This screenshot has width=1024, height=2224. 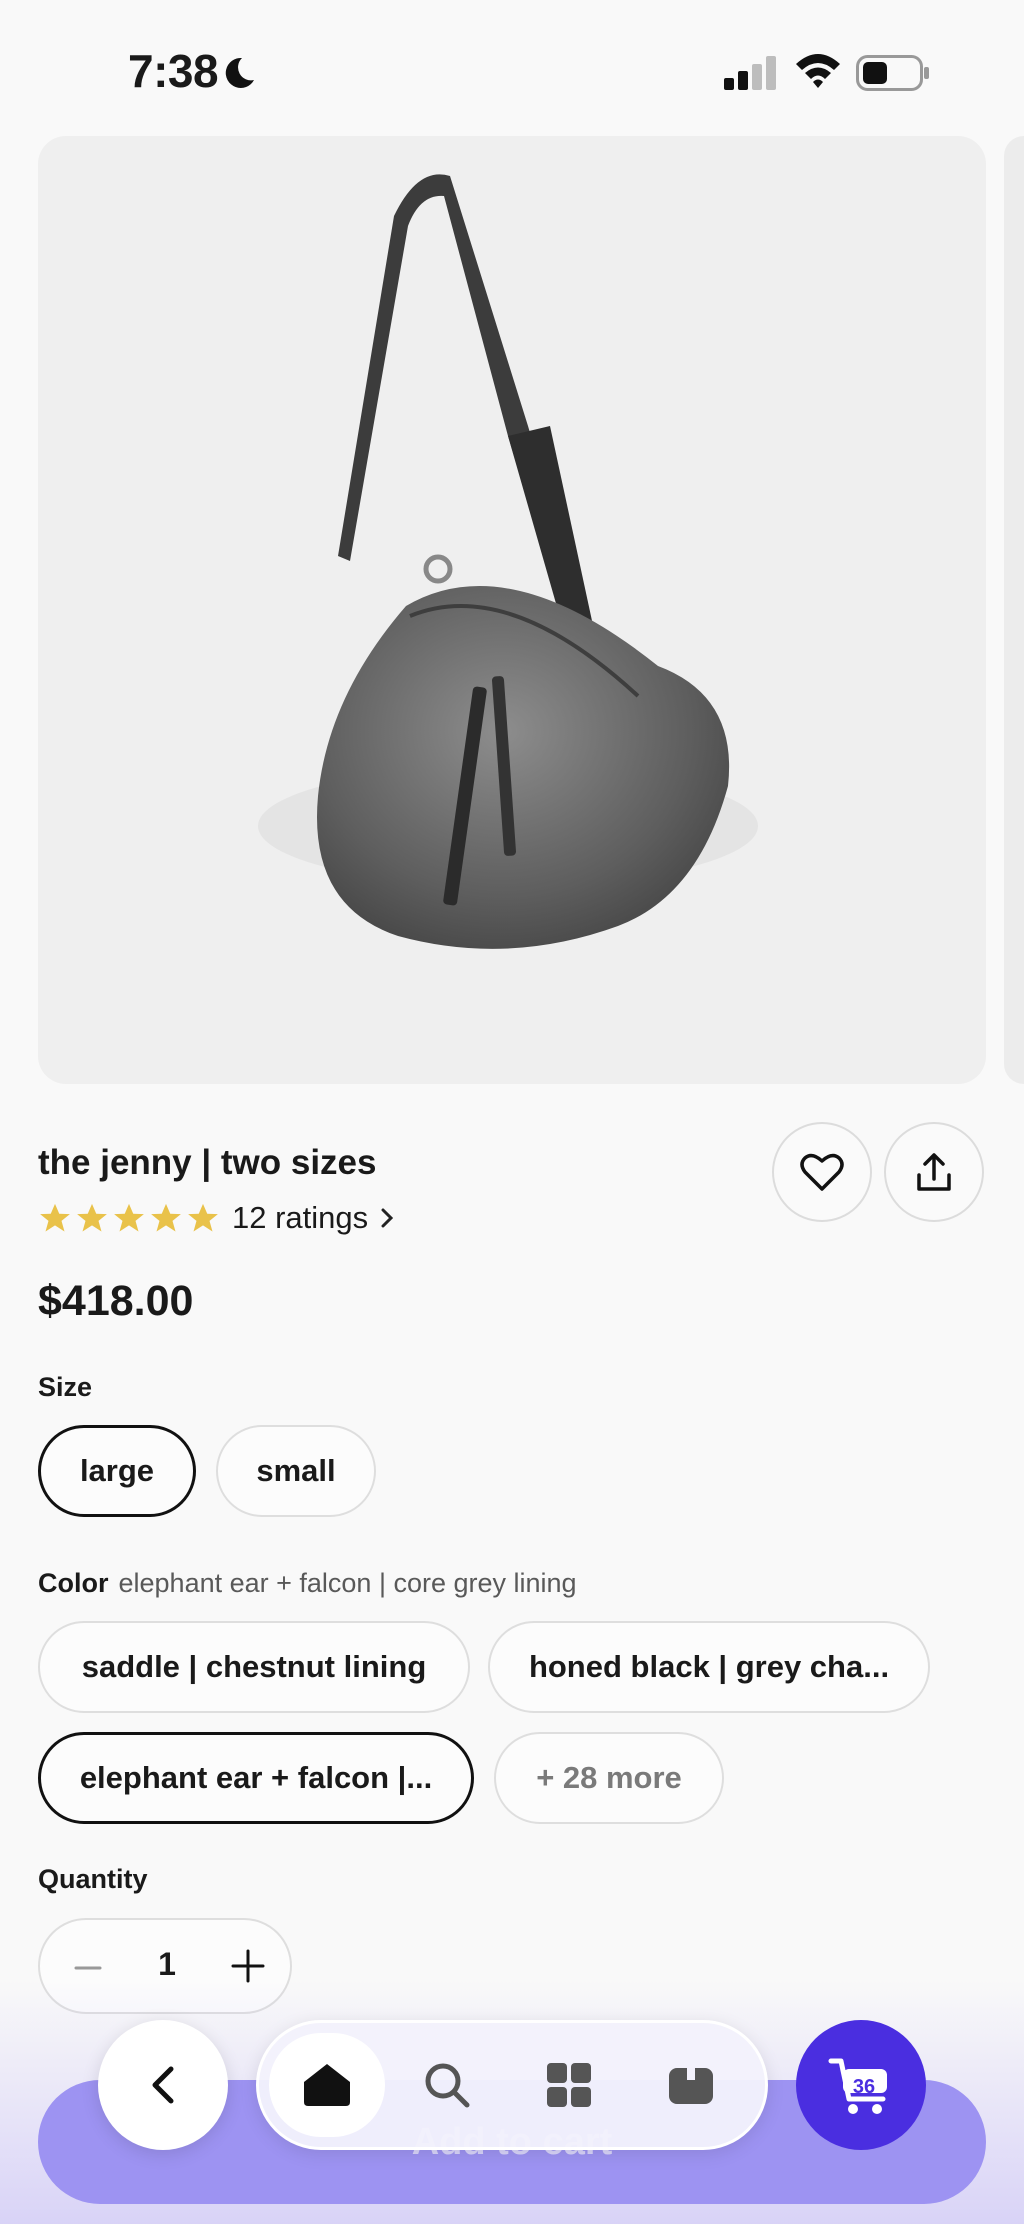 I want to click on product-price: $418.00, so click(x=116, y=1301).